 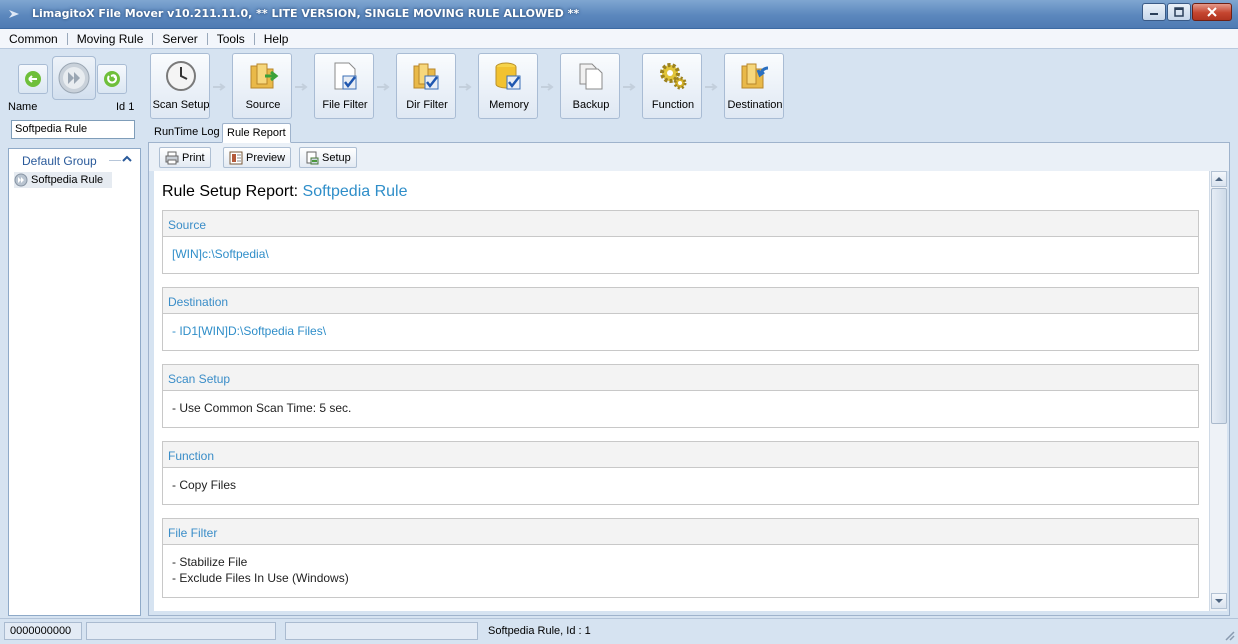 I want to click on preview-button: Preview, so click(x=257, y=157).